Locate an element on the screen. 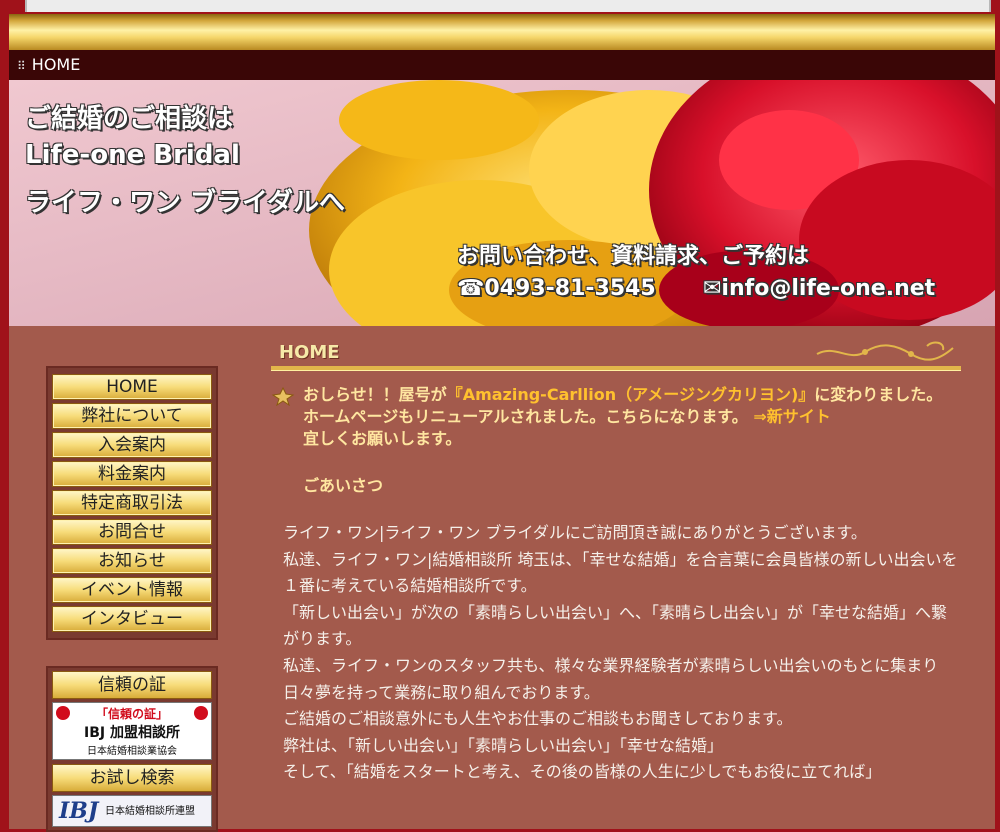 The height and width of the screenshot is (832, 1000). greeting-heading: ごあいさつ is located at coordinates (343, 485).